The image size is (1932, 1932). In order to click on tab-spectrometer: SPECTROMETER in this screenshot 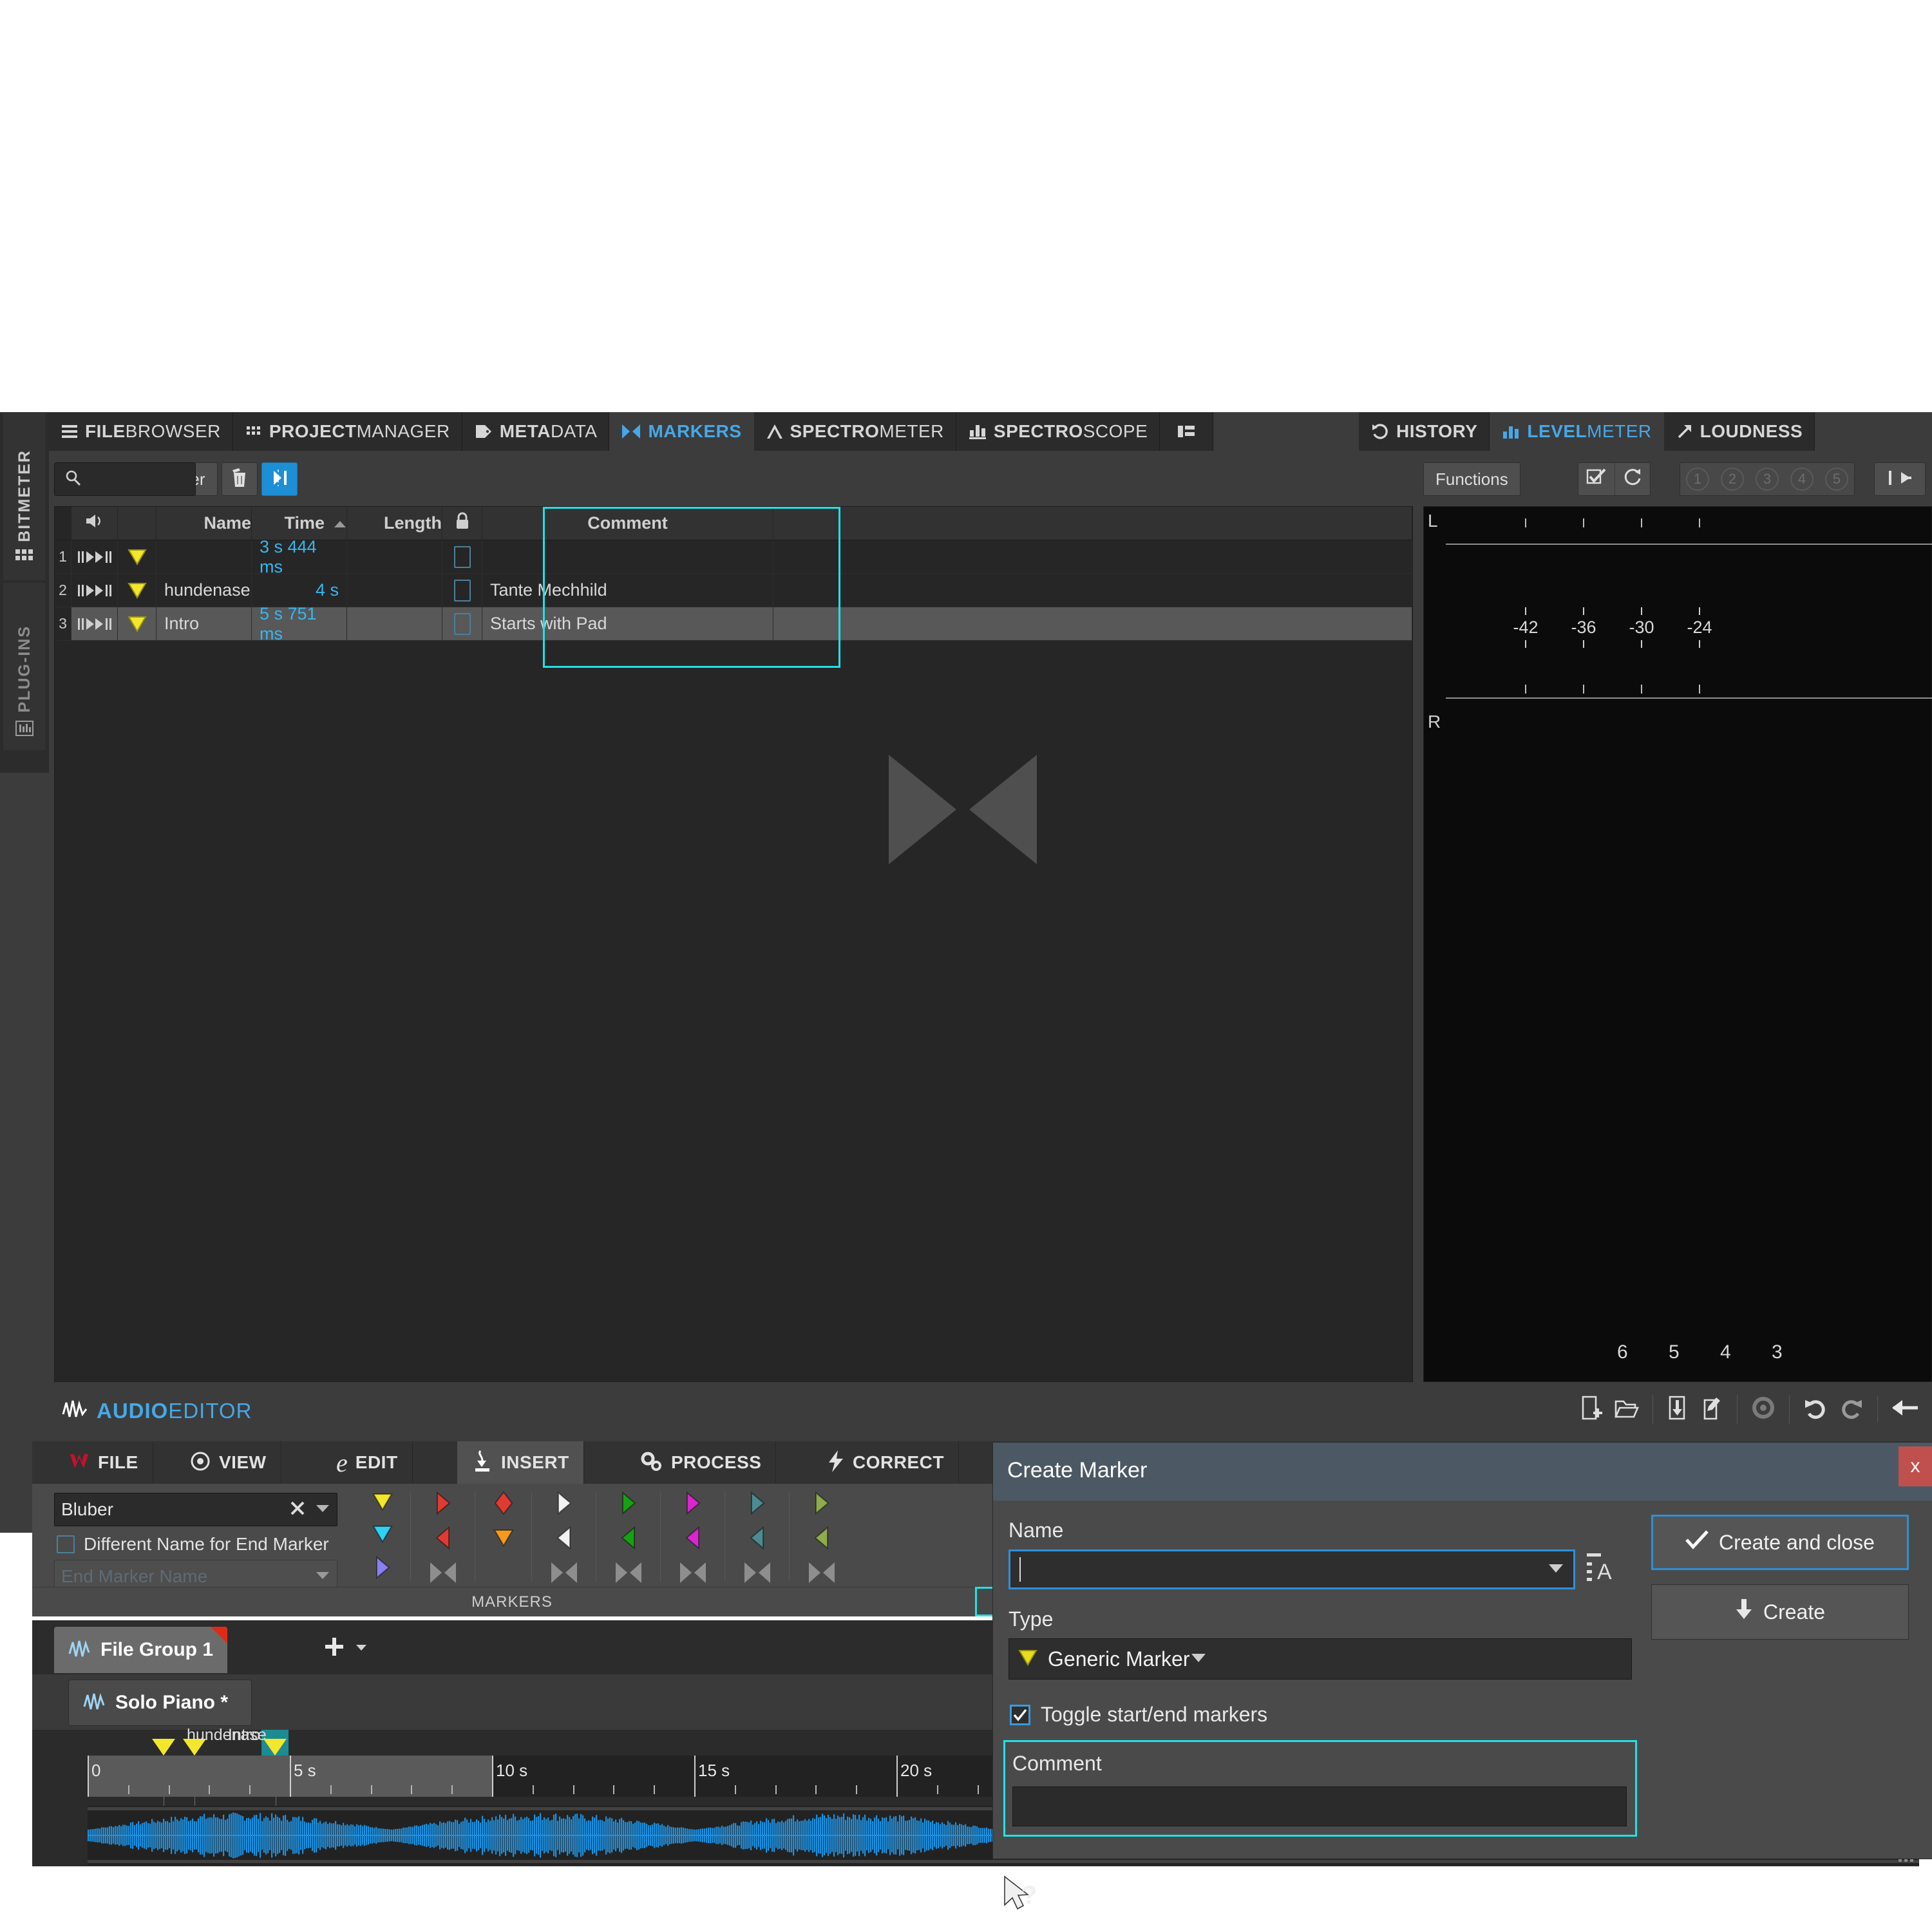, I will do `click(854, 431)`.